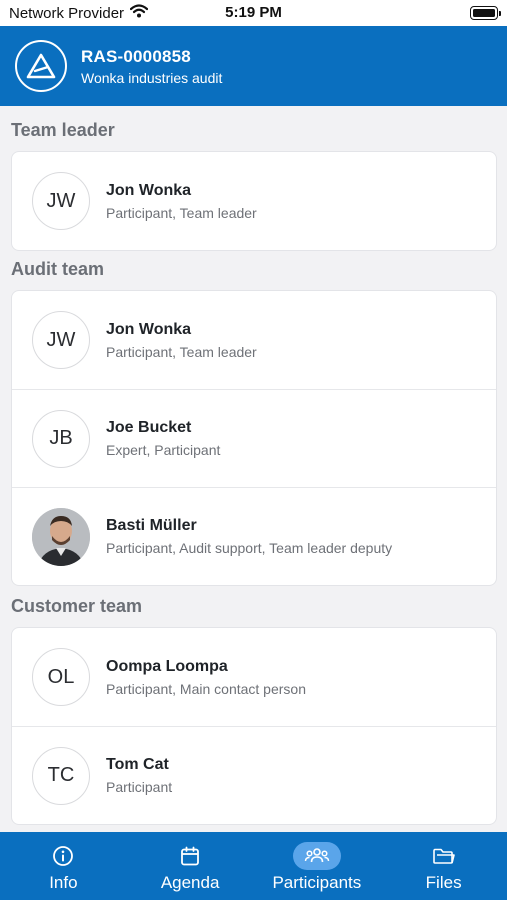 The width and height of the screenshot is (507, 900). I want to click on tab-label: Participants, so click(317, 882).